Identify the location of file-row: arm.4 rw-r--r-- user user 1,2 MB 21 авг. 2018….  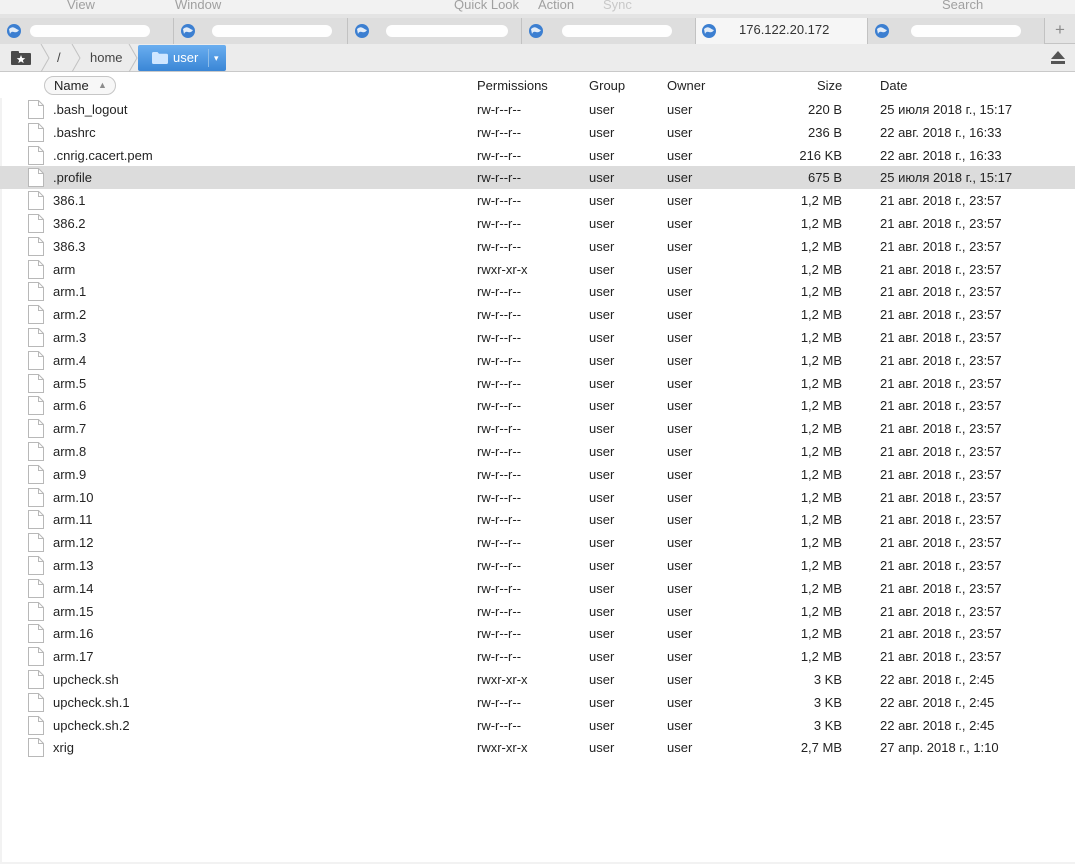
(537, 360).